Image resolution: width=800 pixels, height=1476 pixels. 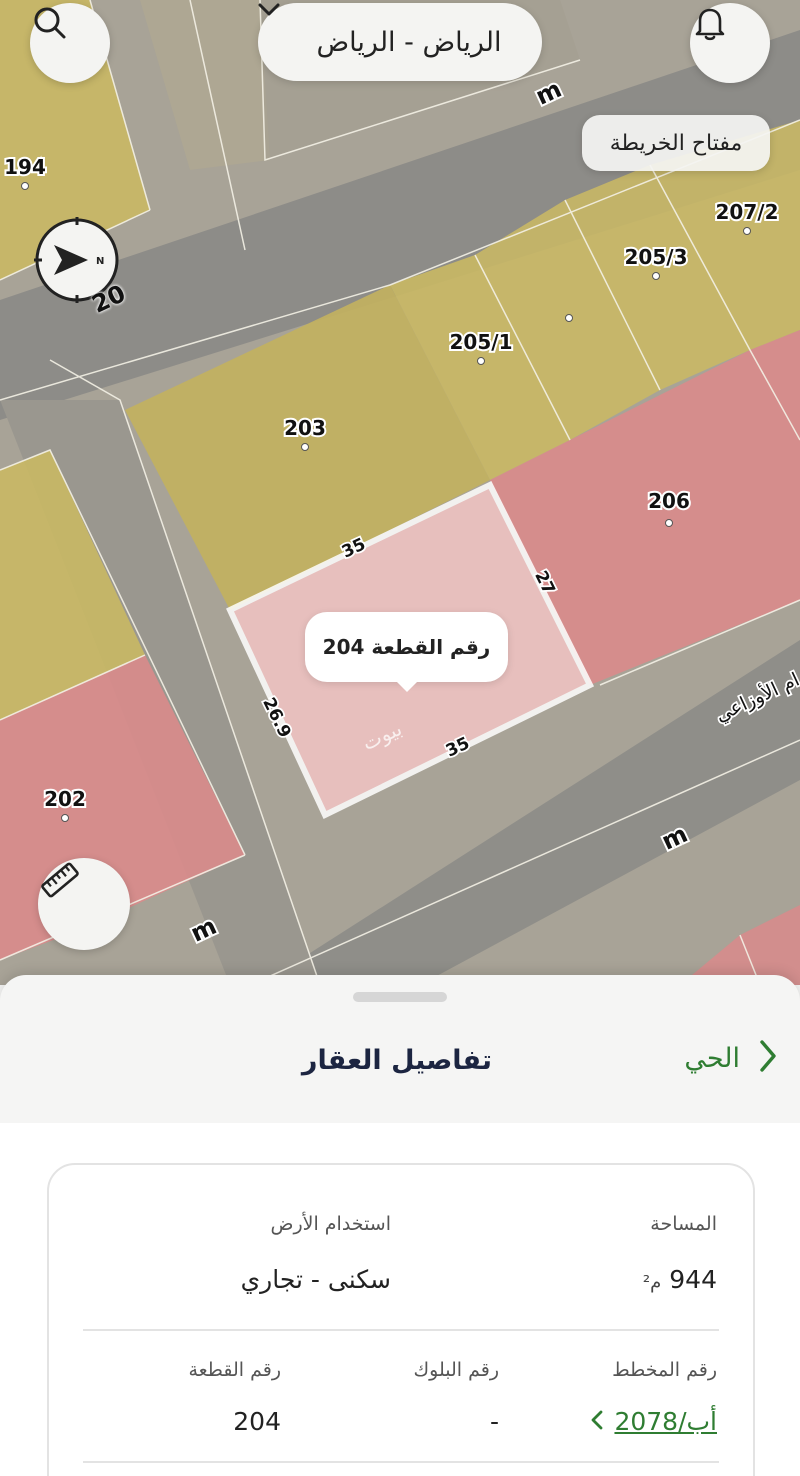 What do you see at coordinates (396, 1060) in the screenshot?
I see `sheet-title: تفاصيل العقار` at bounding box center [396, 1060].